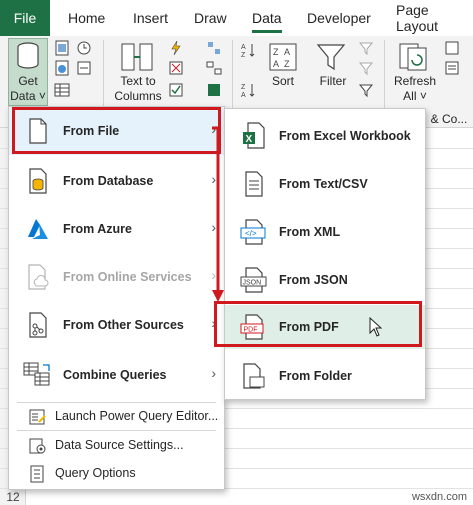 The width and height of the screenshot is (473, 505). Describe the element at coordinates (176, 90) in the screenshot. I see `data-validation-icon` at that location.